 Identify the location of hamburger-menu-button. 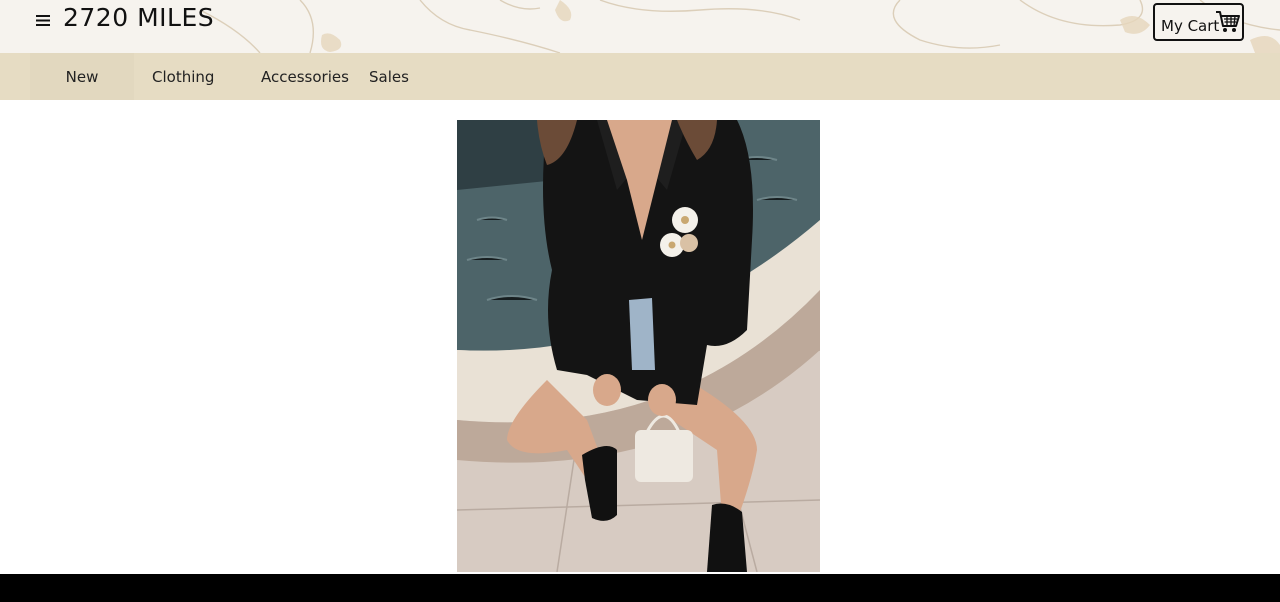
(43, 20).